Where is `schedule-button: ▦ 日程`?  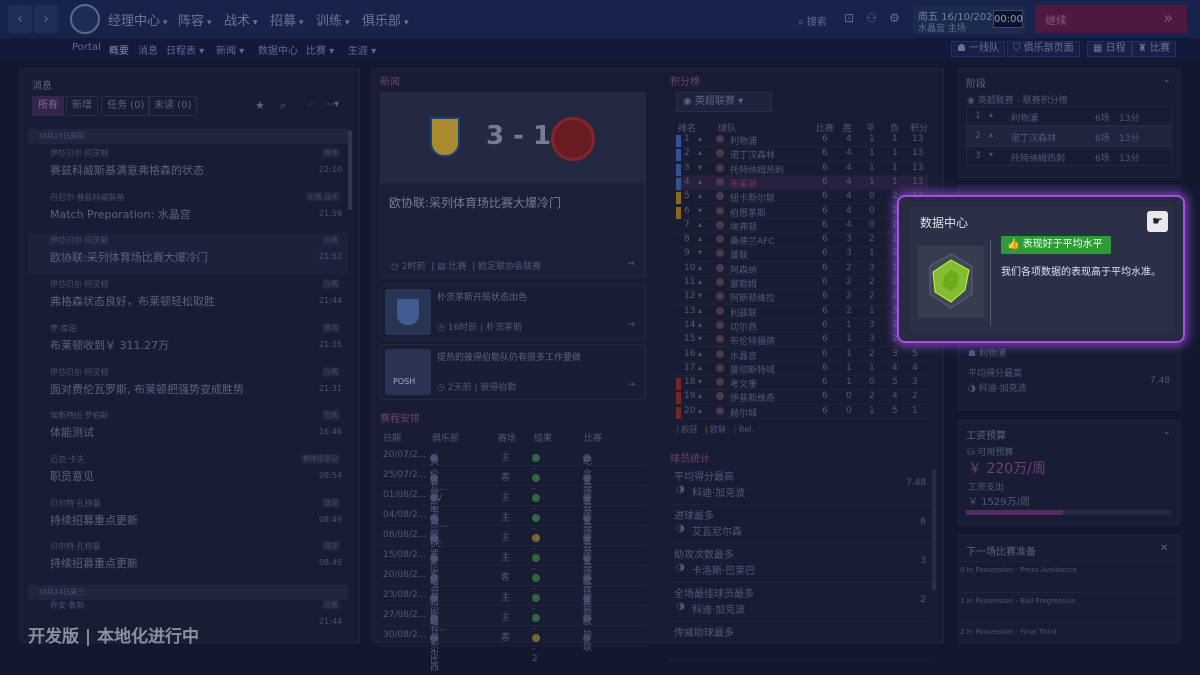
schedule-button: ▦ 日程 is located at coordinates (1109, 49).